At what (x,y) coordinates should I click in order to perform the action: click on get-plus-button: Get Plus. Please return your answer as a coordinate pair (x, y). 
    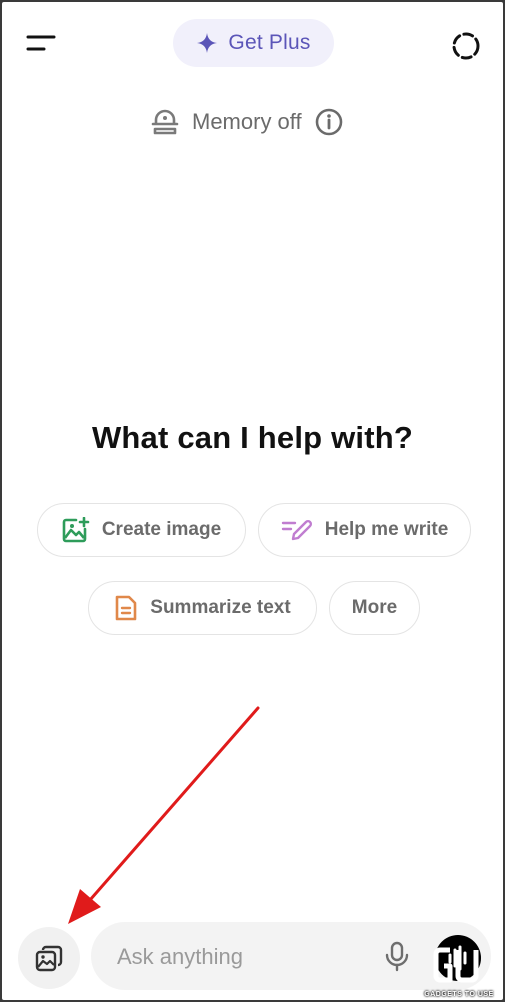
    Looking at the image, I should click on (253, 43).